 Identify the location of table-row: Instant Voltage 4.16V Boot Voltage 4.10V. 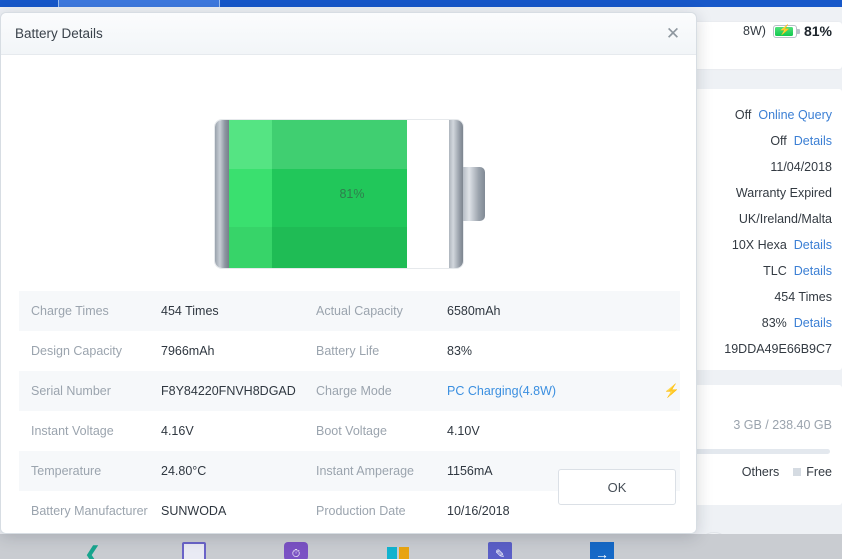
(349, 431).